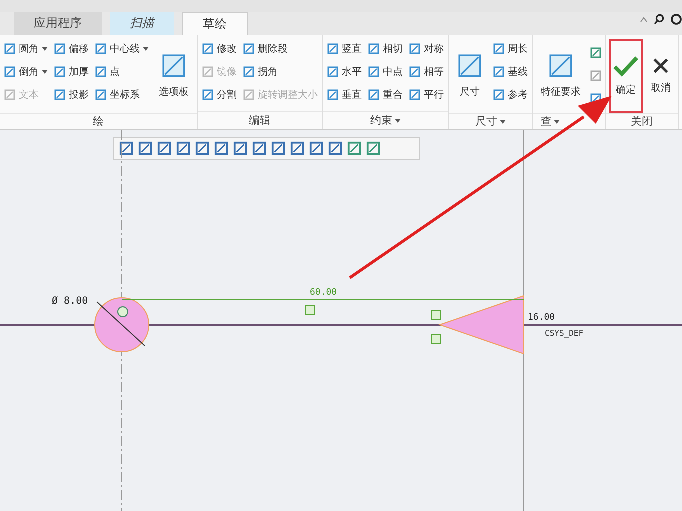  Describe the element at coordinates (510, 49) in the screenshot. I see `ribbon-item: 周长` at that location.